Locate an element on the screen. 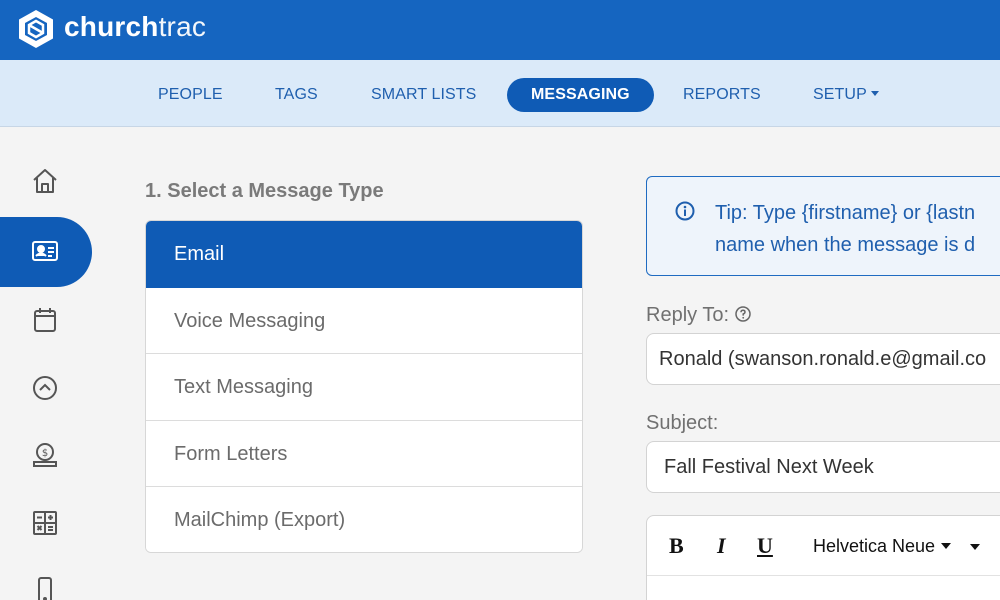 The width and height of the screenshot is (1000, 600). nav-messaging: MESSAGING is located at coordinates (580, 95).